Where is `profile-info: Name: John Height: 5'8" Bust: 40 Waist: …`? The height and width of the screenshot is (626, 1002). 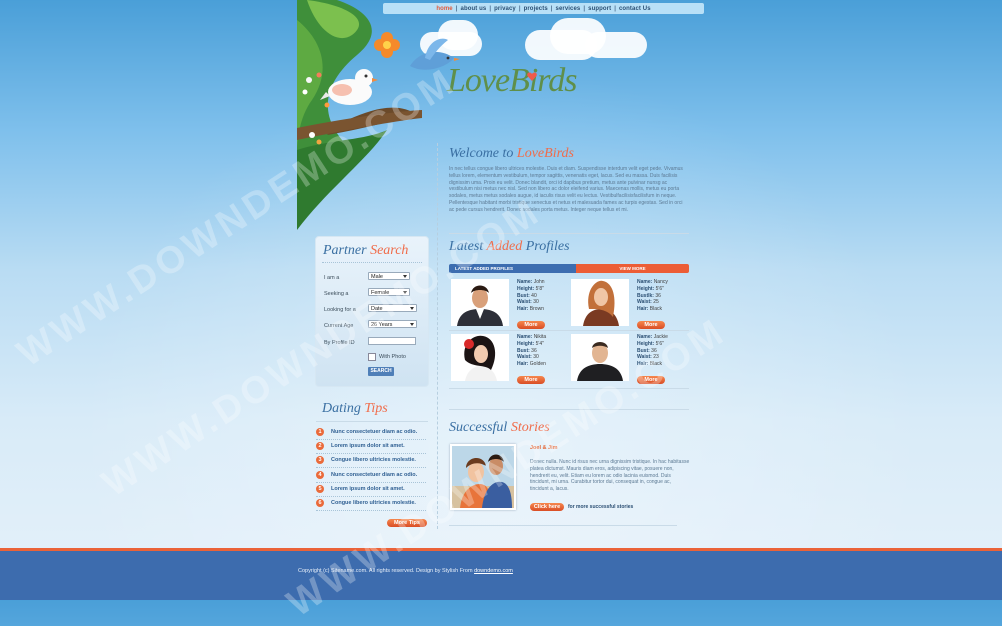
profile-info: Name: John Height: 5'8" Bust: 40 Waist: … is located at coordinates (531, 296).